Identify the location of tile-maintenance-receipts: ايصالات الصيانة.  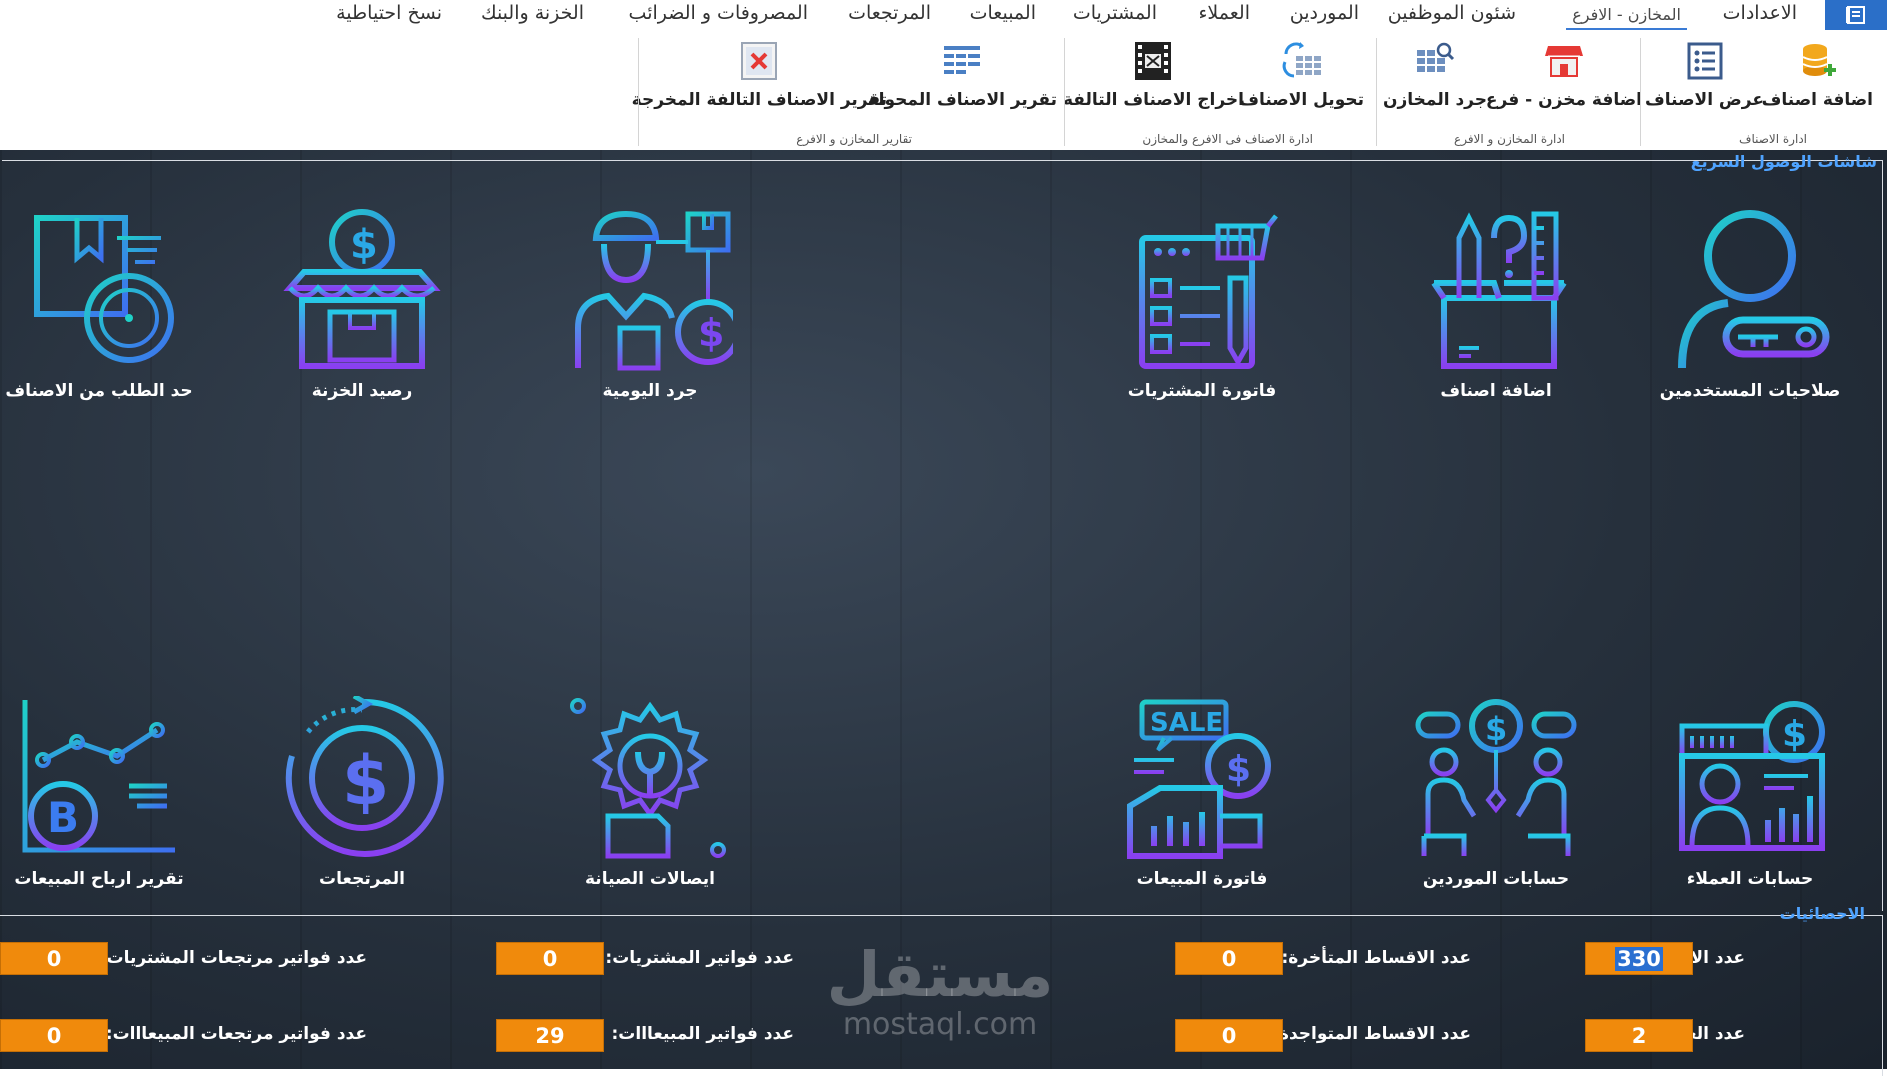
(650, 792).